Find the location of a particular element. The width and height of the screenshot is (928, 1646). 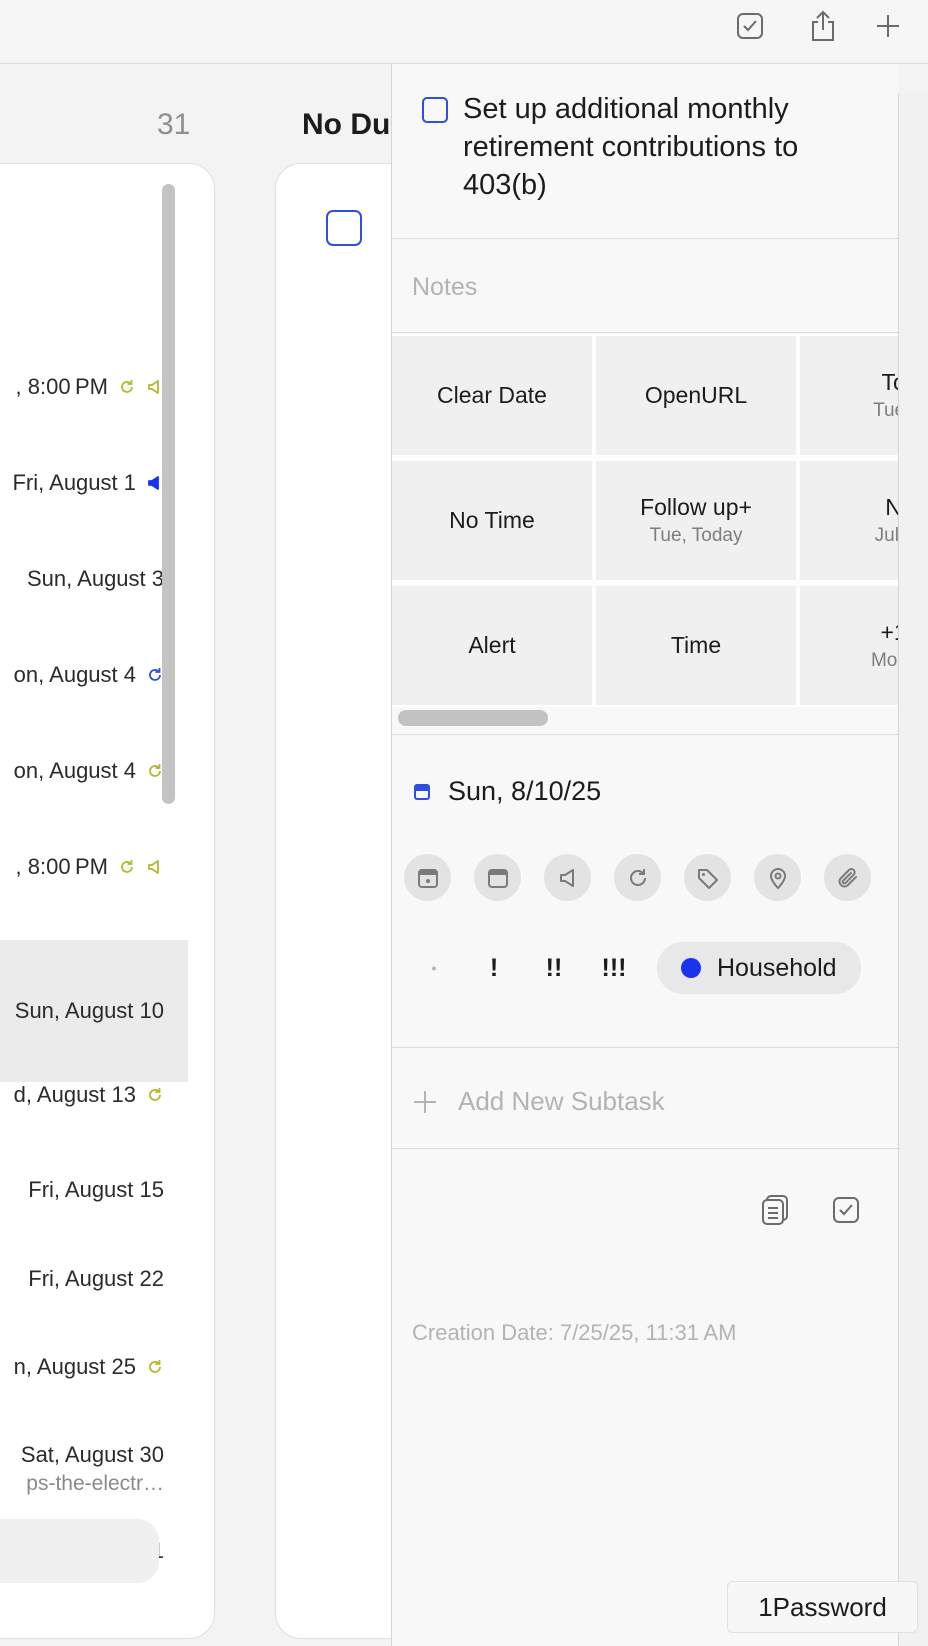

due-date-row: Sun, 8/10/25 is located at coordinates (507, 791).